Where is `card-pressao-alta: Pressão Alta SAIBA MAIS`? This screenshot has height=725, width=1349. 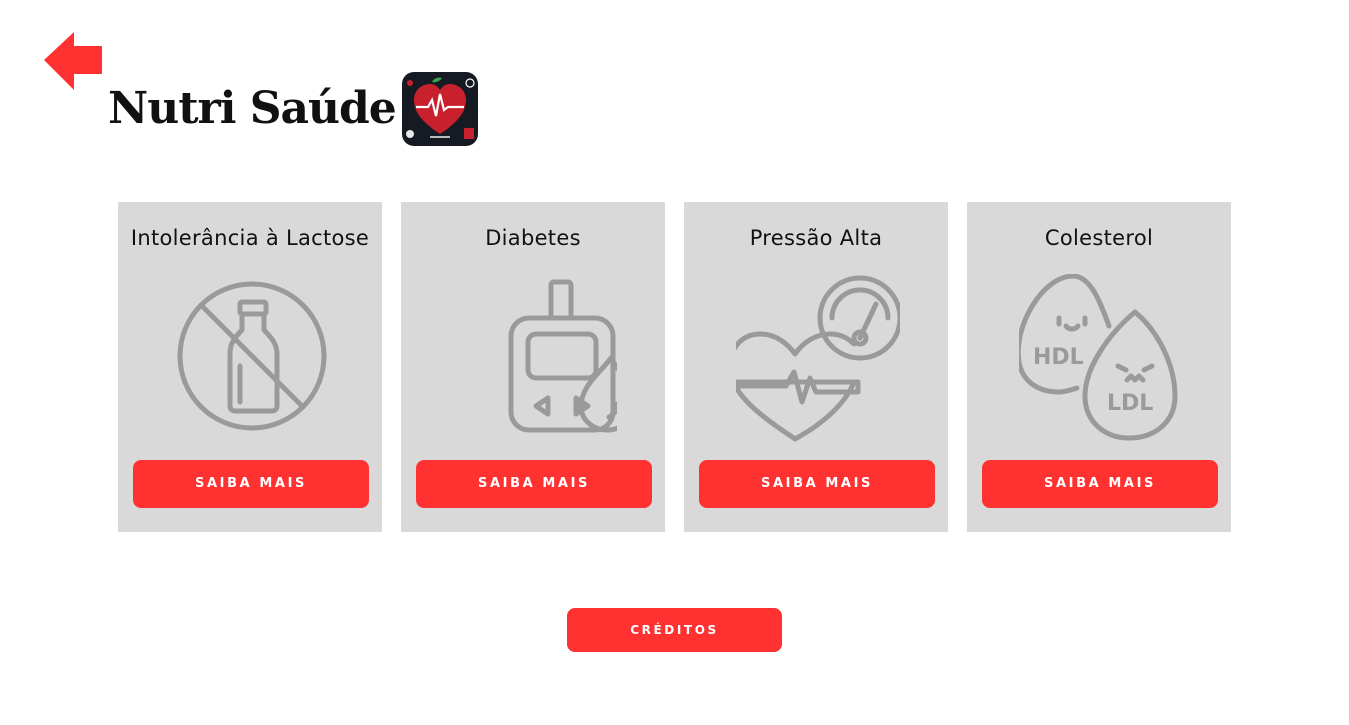
card-pressao-alta: Pressão Alta SAIBA MAIS is located at coordinates (816, 367).